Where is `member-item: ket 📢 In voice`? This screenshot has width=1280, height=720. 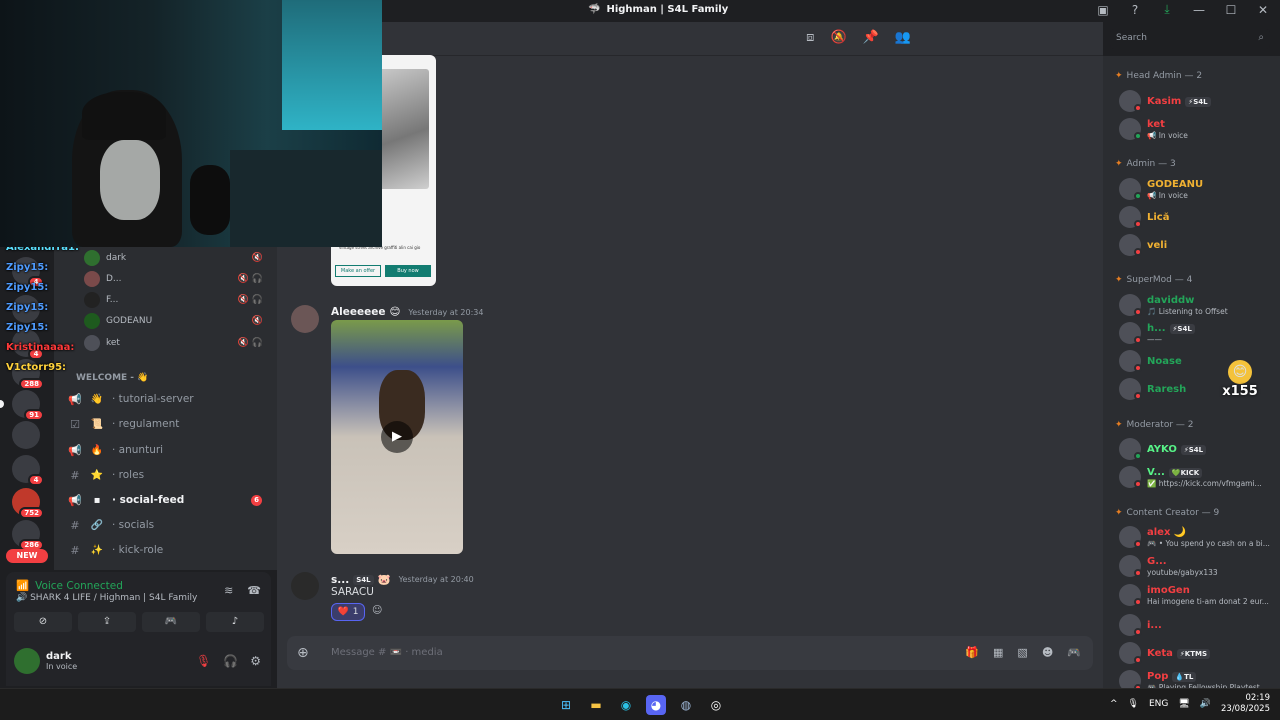 member-item: ket 📢 In voice is located at coordinates (1197, 129).